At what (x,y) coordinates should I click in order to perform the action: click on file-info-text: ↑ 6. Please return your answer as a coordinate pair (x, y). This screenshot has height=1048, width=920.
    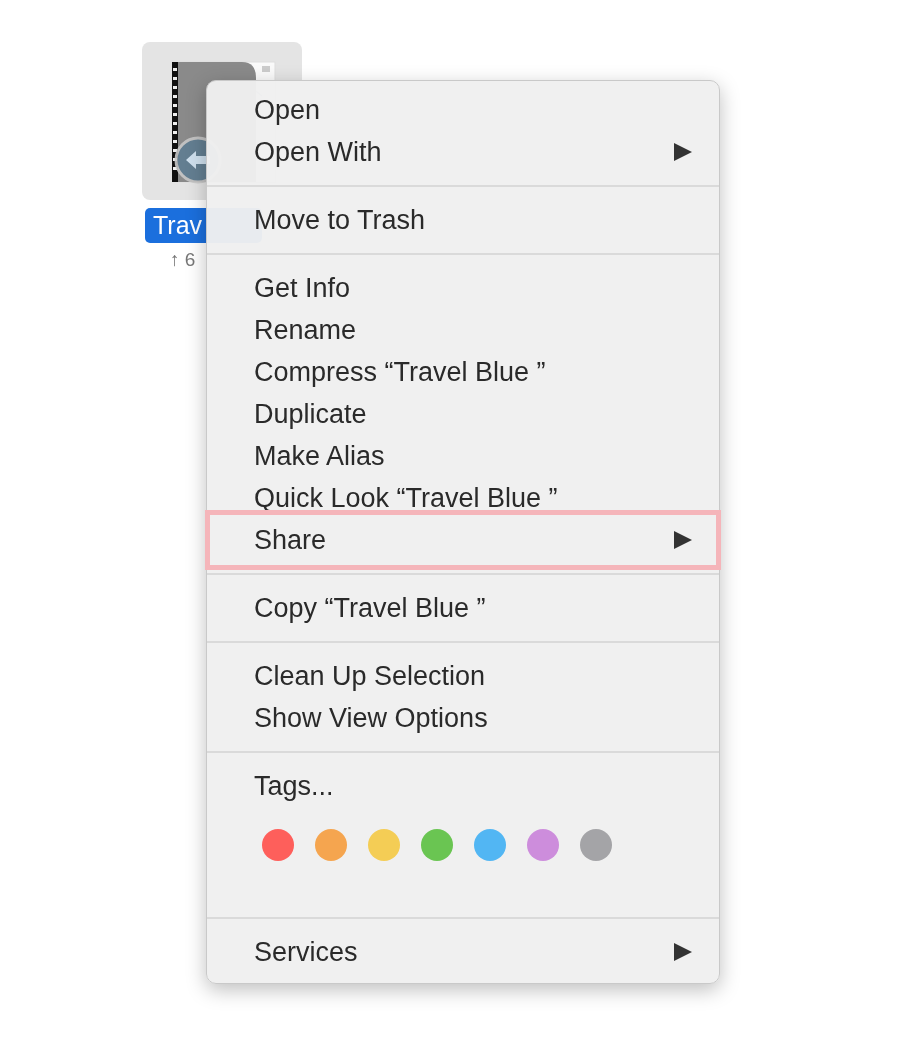
    Looking at the image, I should click on (183, 260).